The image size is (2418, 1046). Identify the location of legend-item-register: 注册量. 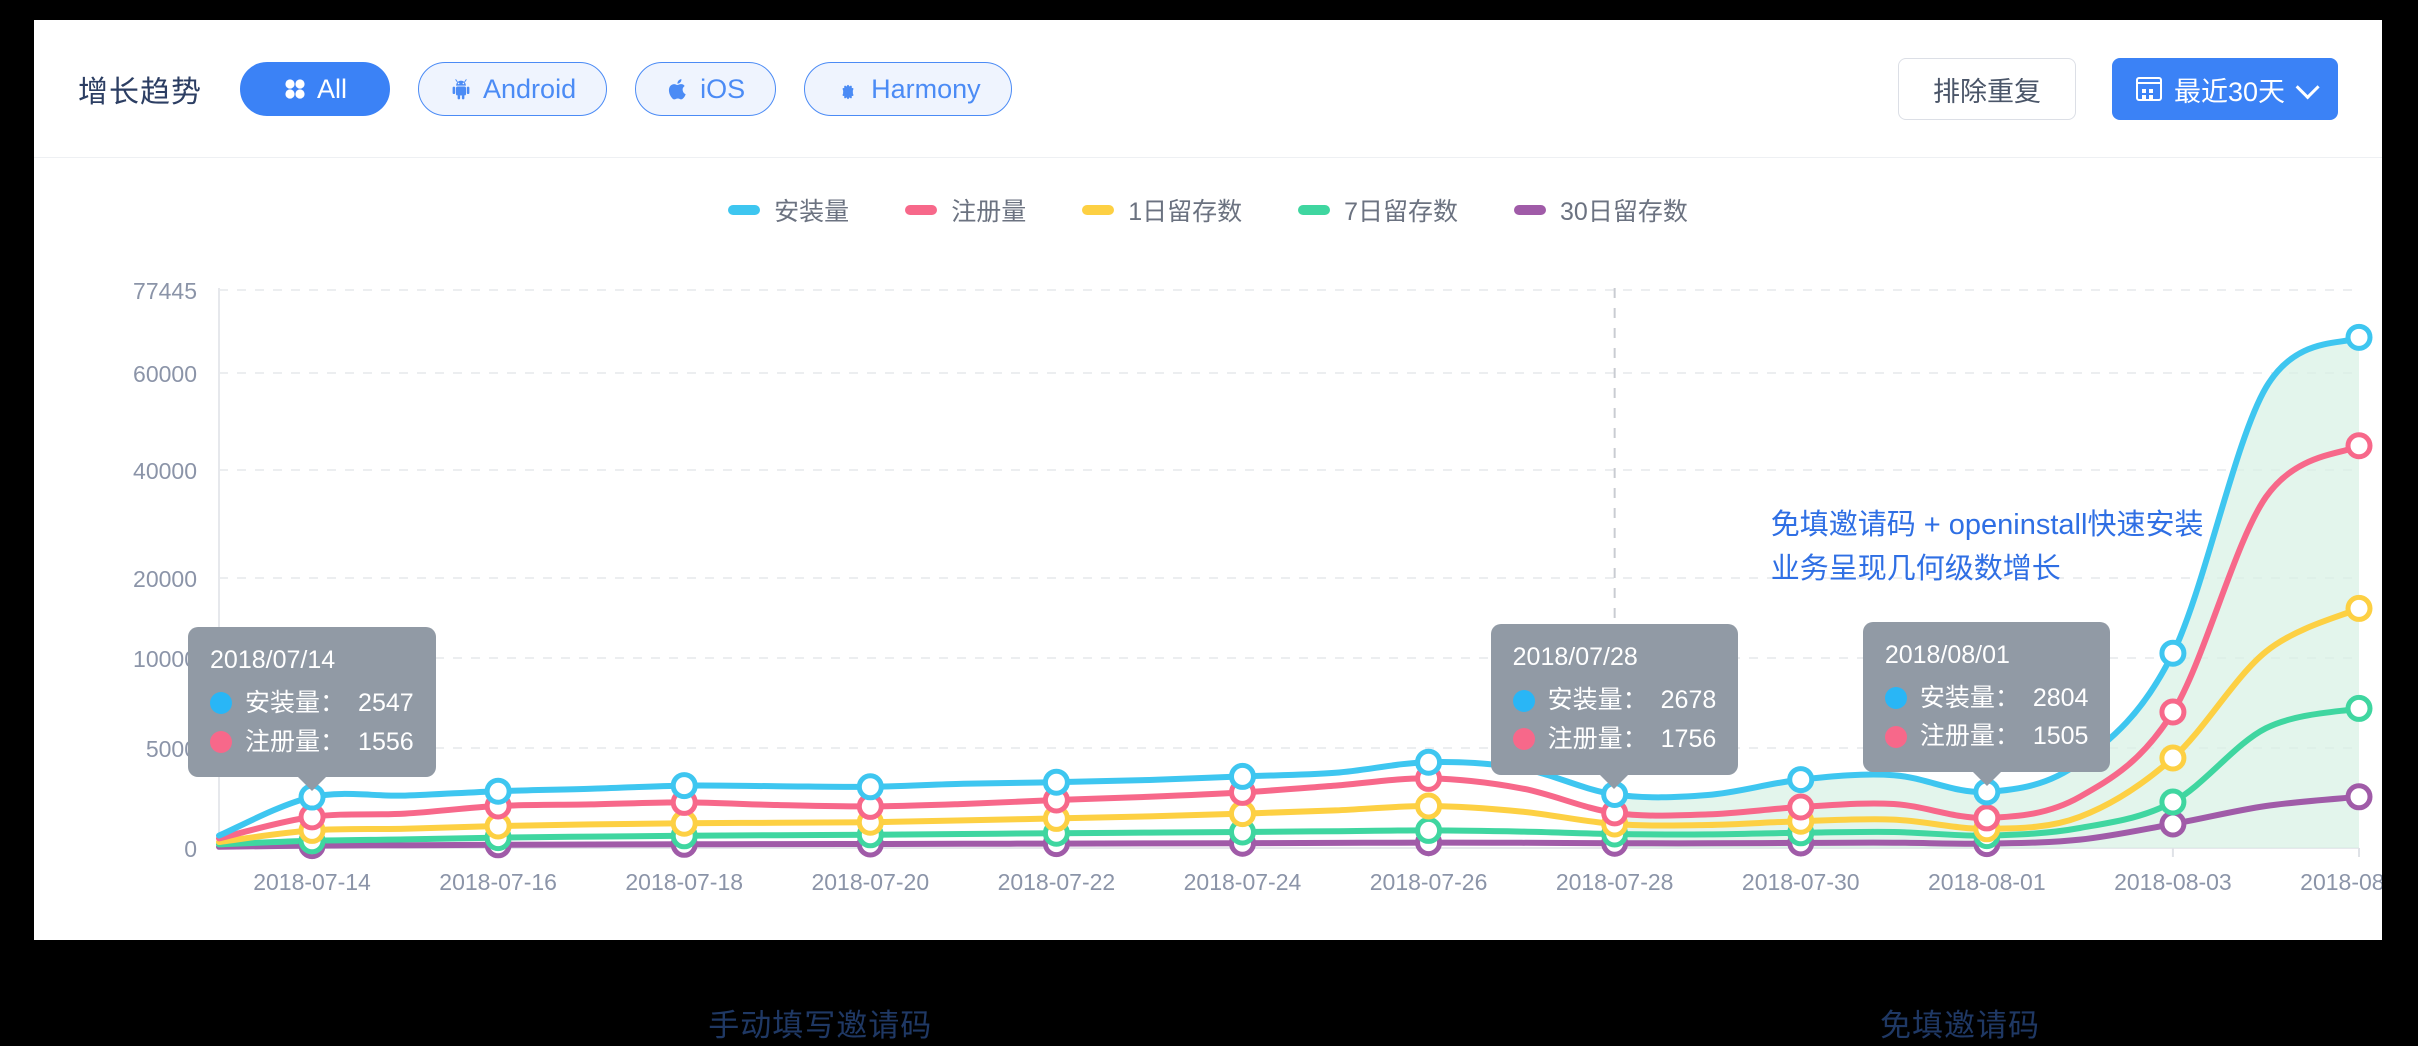
(965, 210).